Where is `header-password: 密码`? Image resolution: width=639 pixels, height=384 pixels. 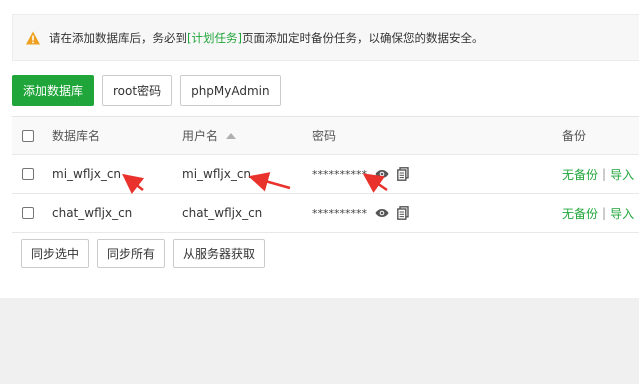
header-password: 密码 is located at coordinates (324, 136).